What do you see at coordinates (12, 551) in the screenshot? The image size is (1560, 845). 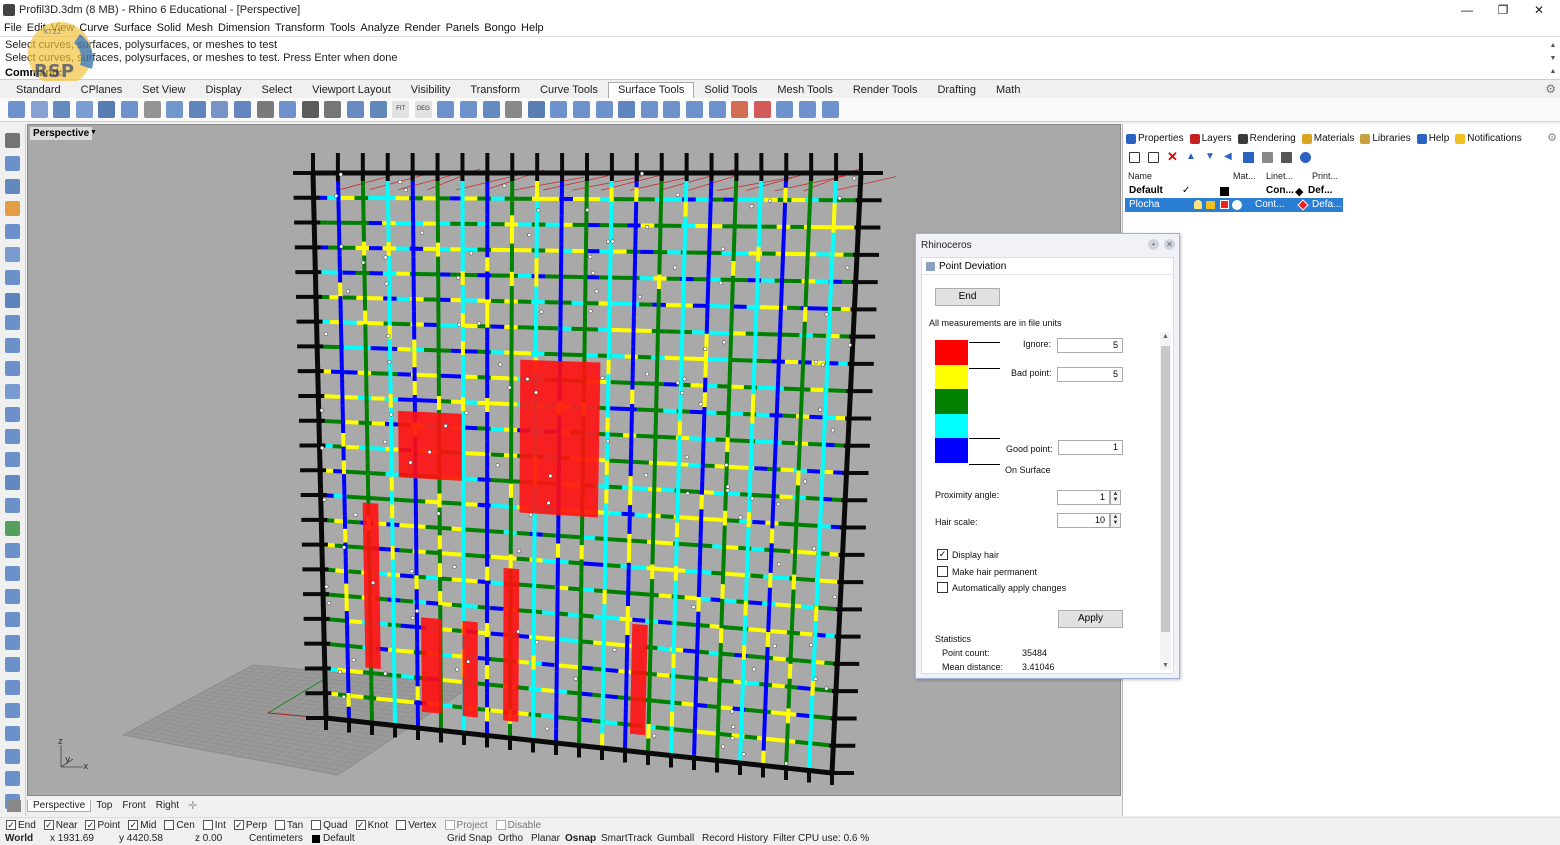 I see `transform-tool-icon` at bounding box center [12, 551].